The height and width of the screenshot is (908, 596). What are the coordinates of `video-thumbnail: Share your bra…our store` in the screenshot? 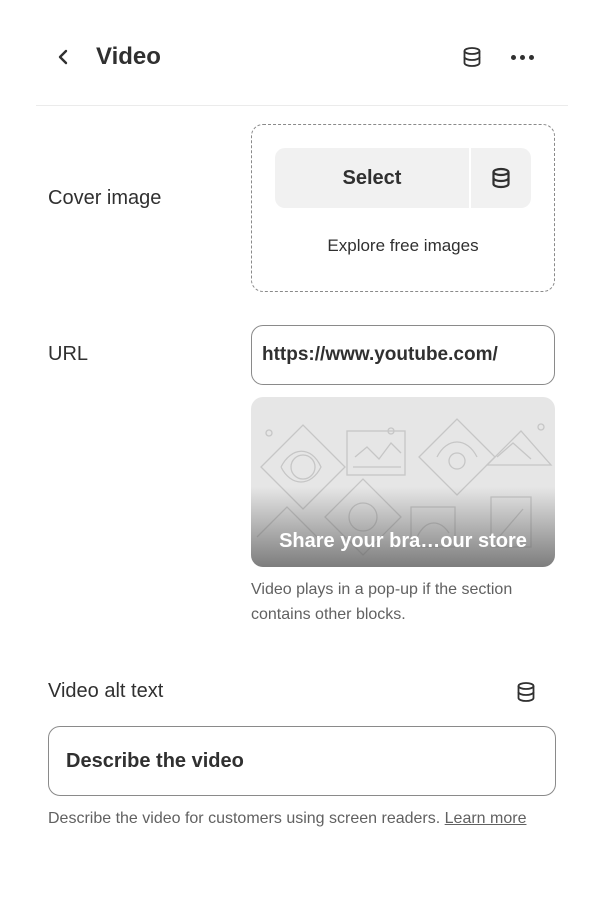 It's located at (403, 482).